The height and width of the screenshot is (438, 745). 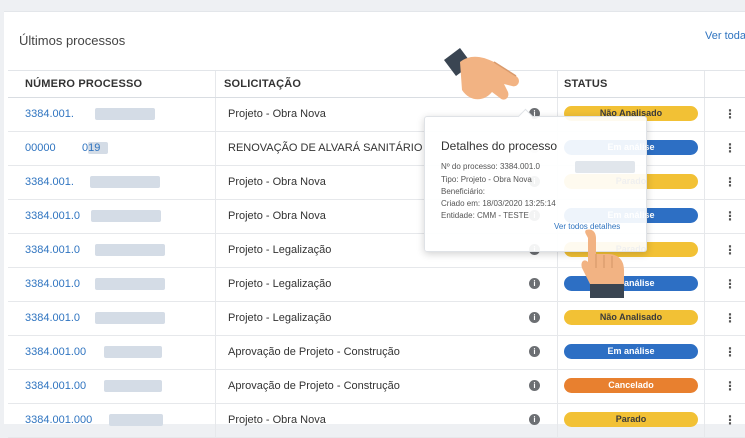 What do you see at coordinates (498, 203) in the screenshot?
I see `popover-criado: Criado em: 18/03/2020 13:25:14` at bounding box center [498, 203].